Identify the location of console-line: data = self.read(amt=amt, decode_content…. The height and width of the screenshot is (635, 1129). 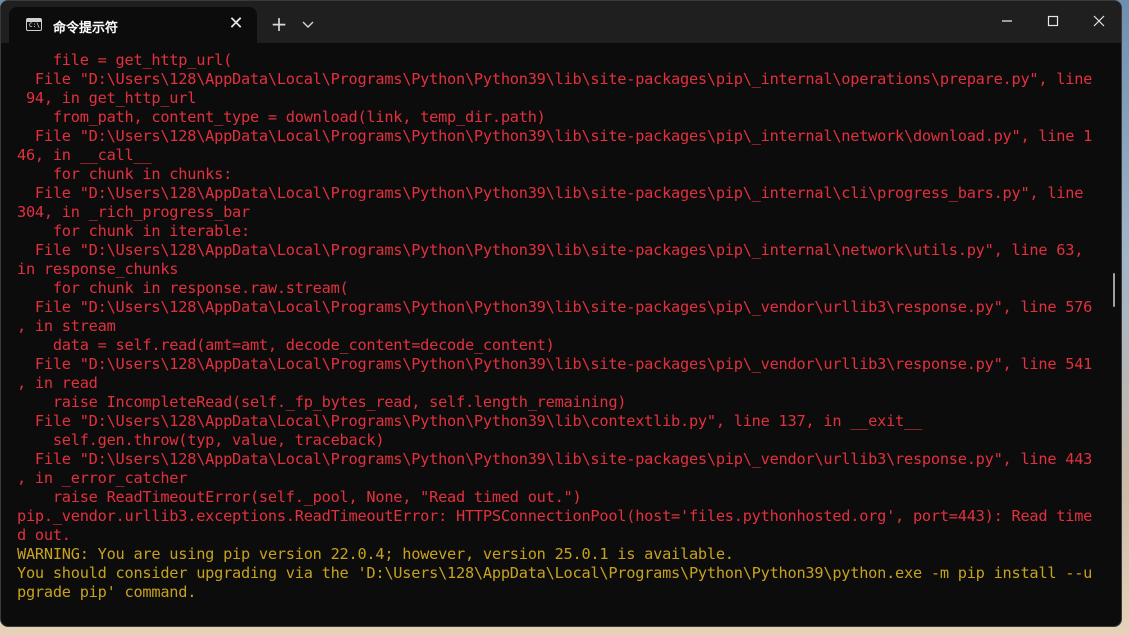
(286, 345).